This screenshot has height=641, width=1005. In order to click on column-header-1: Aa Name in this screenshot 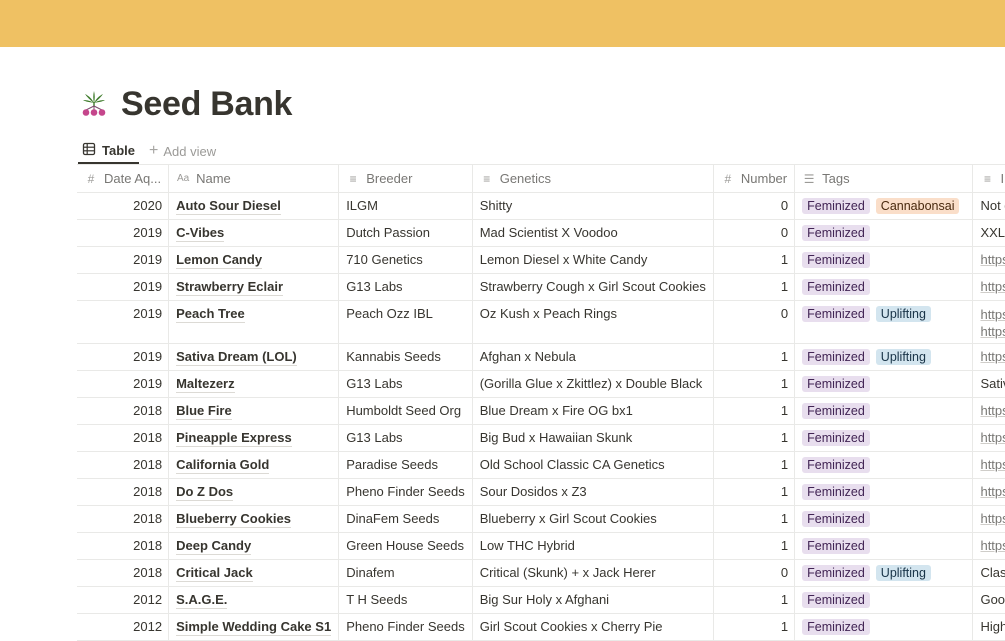, I will do `click(254, 178)`.